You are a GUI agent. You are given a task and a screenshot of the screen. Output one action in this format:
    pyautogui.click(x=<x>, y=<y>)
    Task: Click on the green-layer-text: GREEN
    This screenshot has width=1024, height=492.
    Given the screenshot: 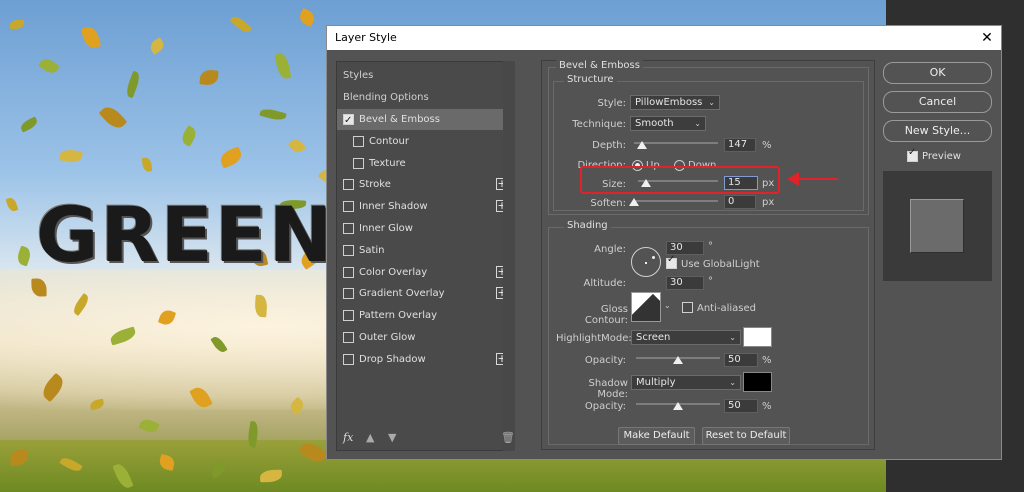 What is the action you would take?
    pyautogui.click(x=182, y=234)
    